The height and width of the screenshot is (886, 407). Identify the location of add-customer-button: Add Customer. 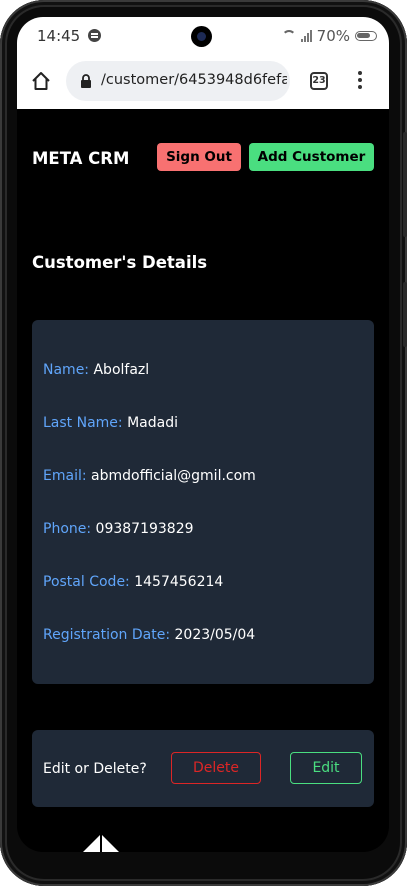
(311, 157).